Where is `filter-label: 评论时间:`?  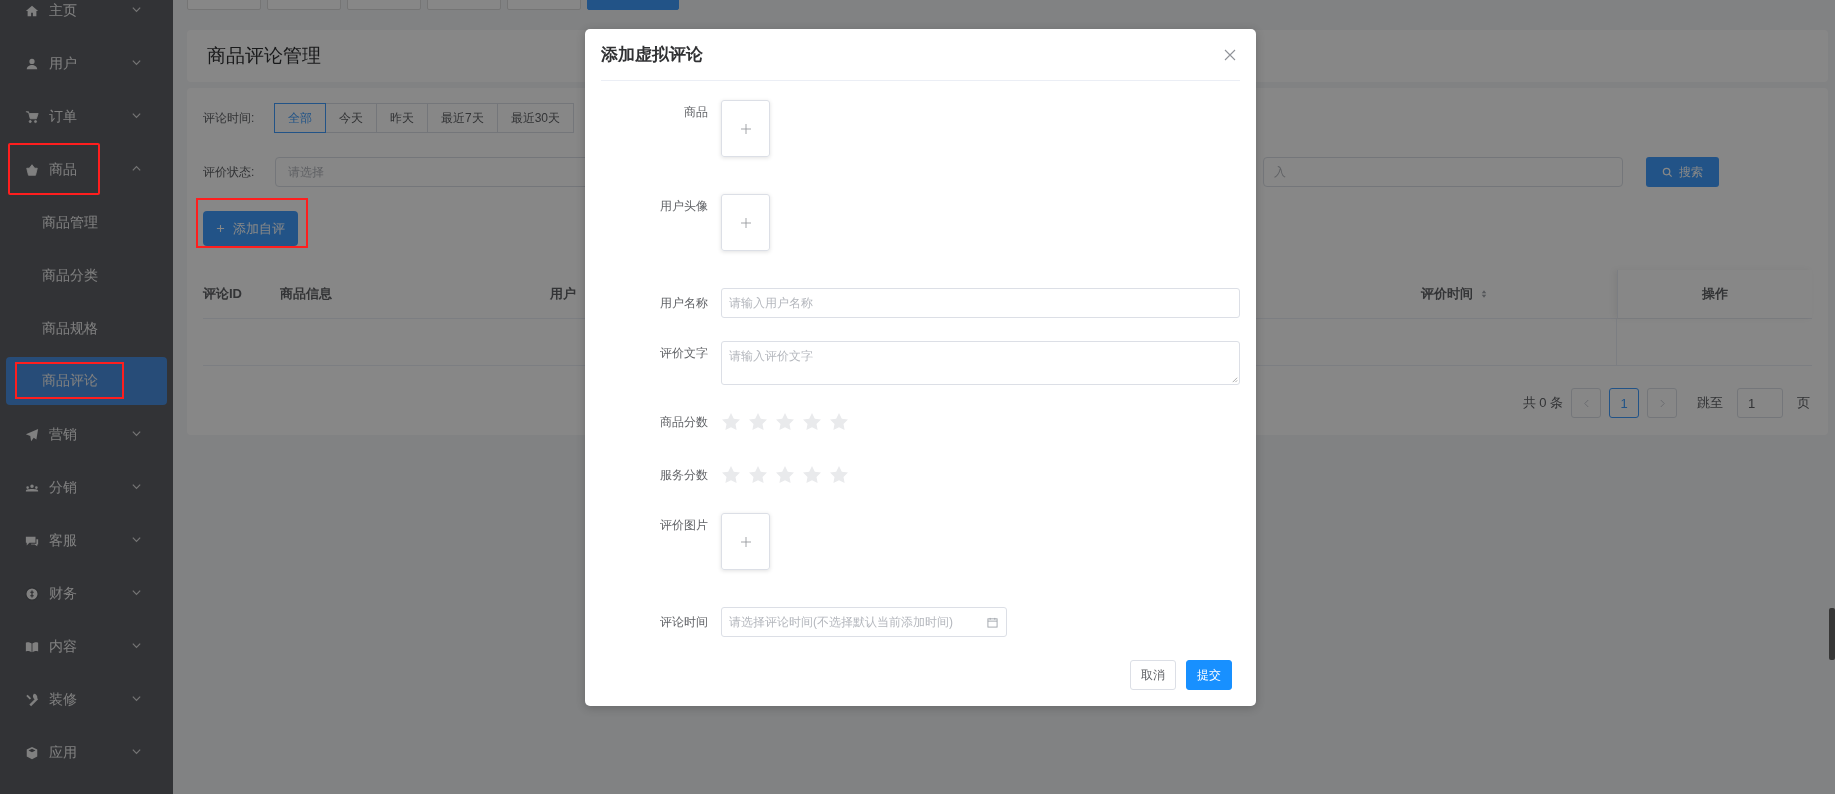
filter-label: 评论时间: is located at coordinates (229, 118).